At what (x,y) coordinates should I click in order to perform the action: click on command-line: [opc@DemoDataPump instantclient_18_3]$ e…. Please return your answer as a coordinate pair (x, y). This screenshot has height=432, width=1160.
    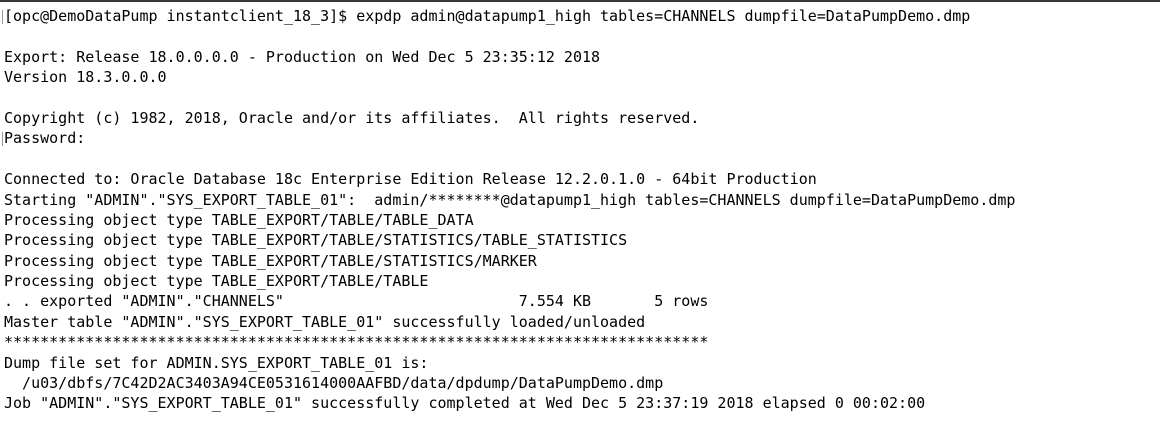
    Looking at the image, I should click on (487, 16).